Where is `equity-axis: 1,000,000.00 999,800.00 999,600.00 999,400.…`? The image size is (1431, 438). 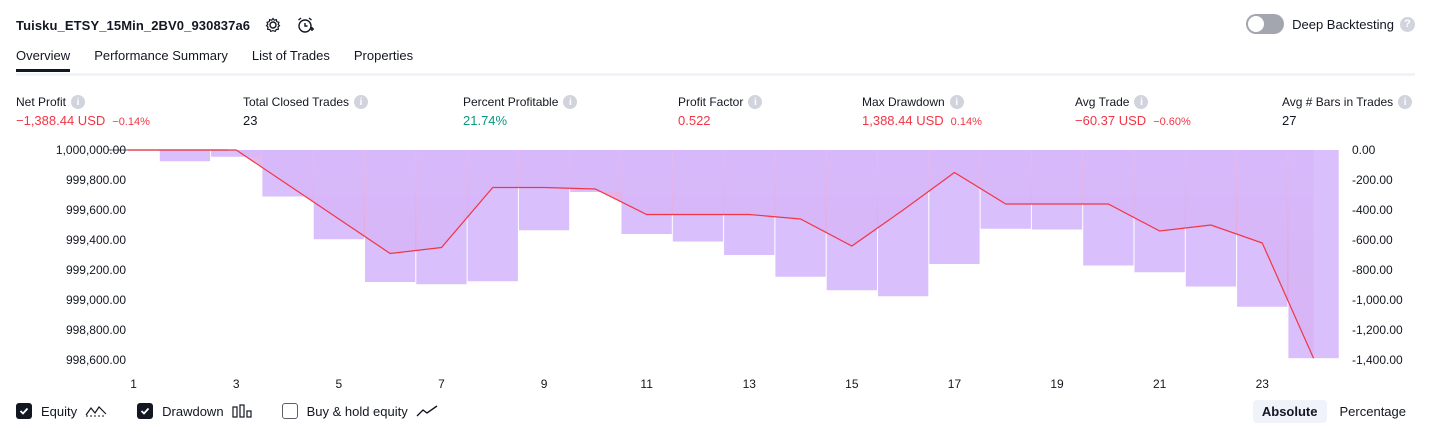
equity-axis: 1,000,000.00 999,800.00 999,600.00 999,400.… is located at coordinates (91, 255).